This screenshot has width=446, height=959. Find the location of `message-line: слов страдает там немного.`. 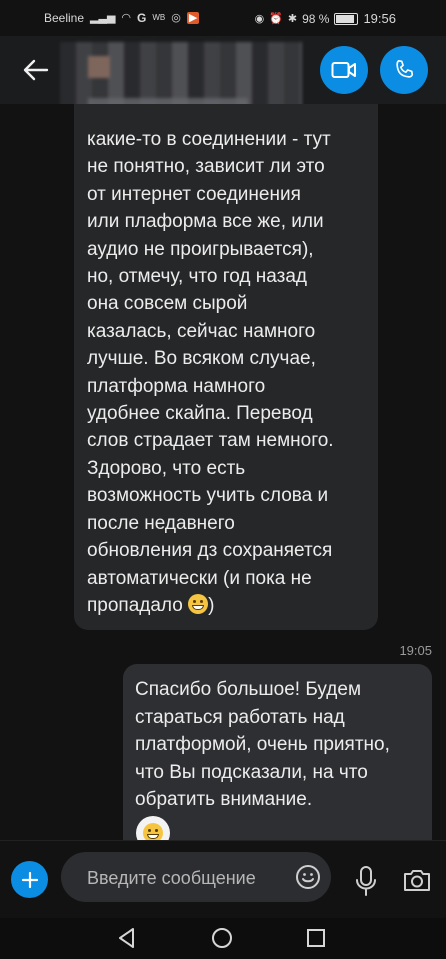

message-line: слов страдает там немного. is located at coordinates (210, 441).